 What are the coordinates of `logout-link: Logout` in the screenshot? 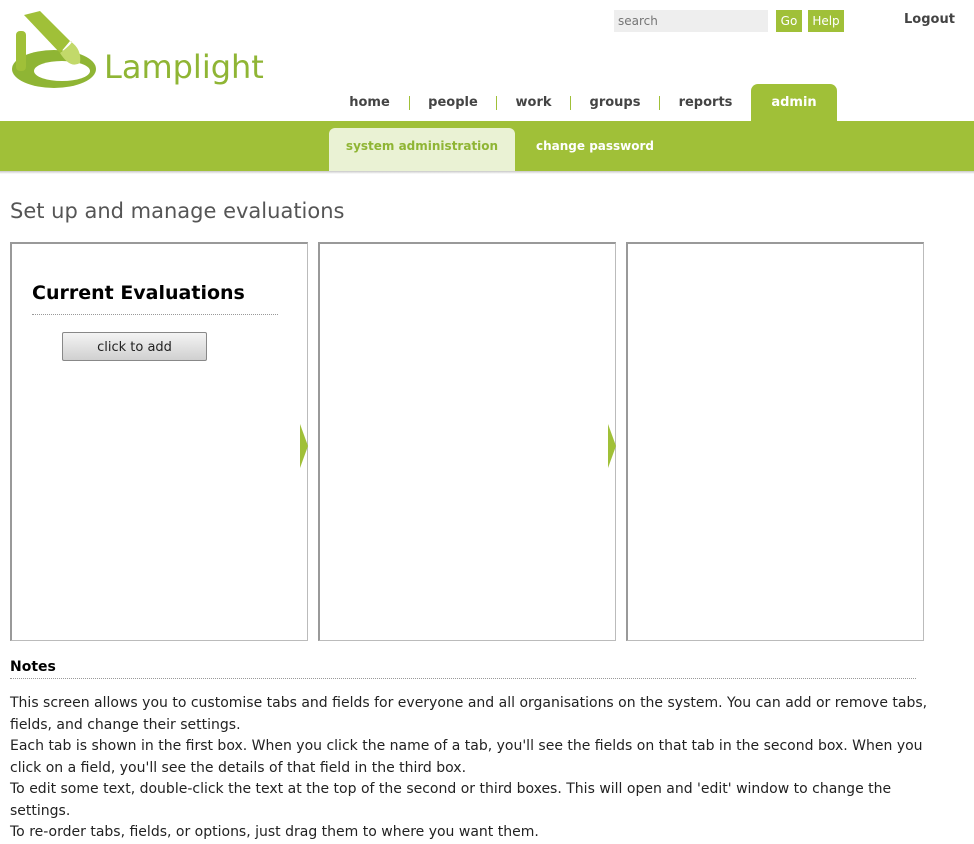 It's located at (929, 19).